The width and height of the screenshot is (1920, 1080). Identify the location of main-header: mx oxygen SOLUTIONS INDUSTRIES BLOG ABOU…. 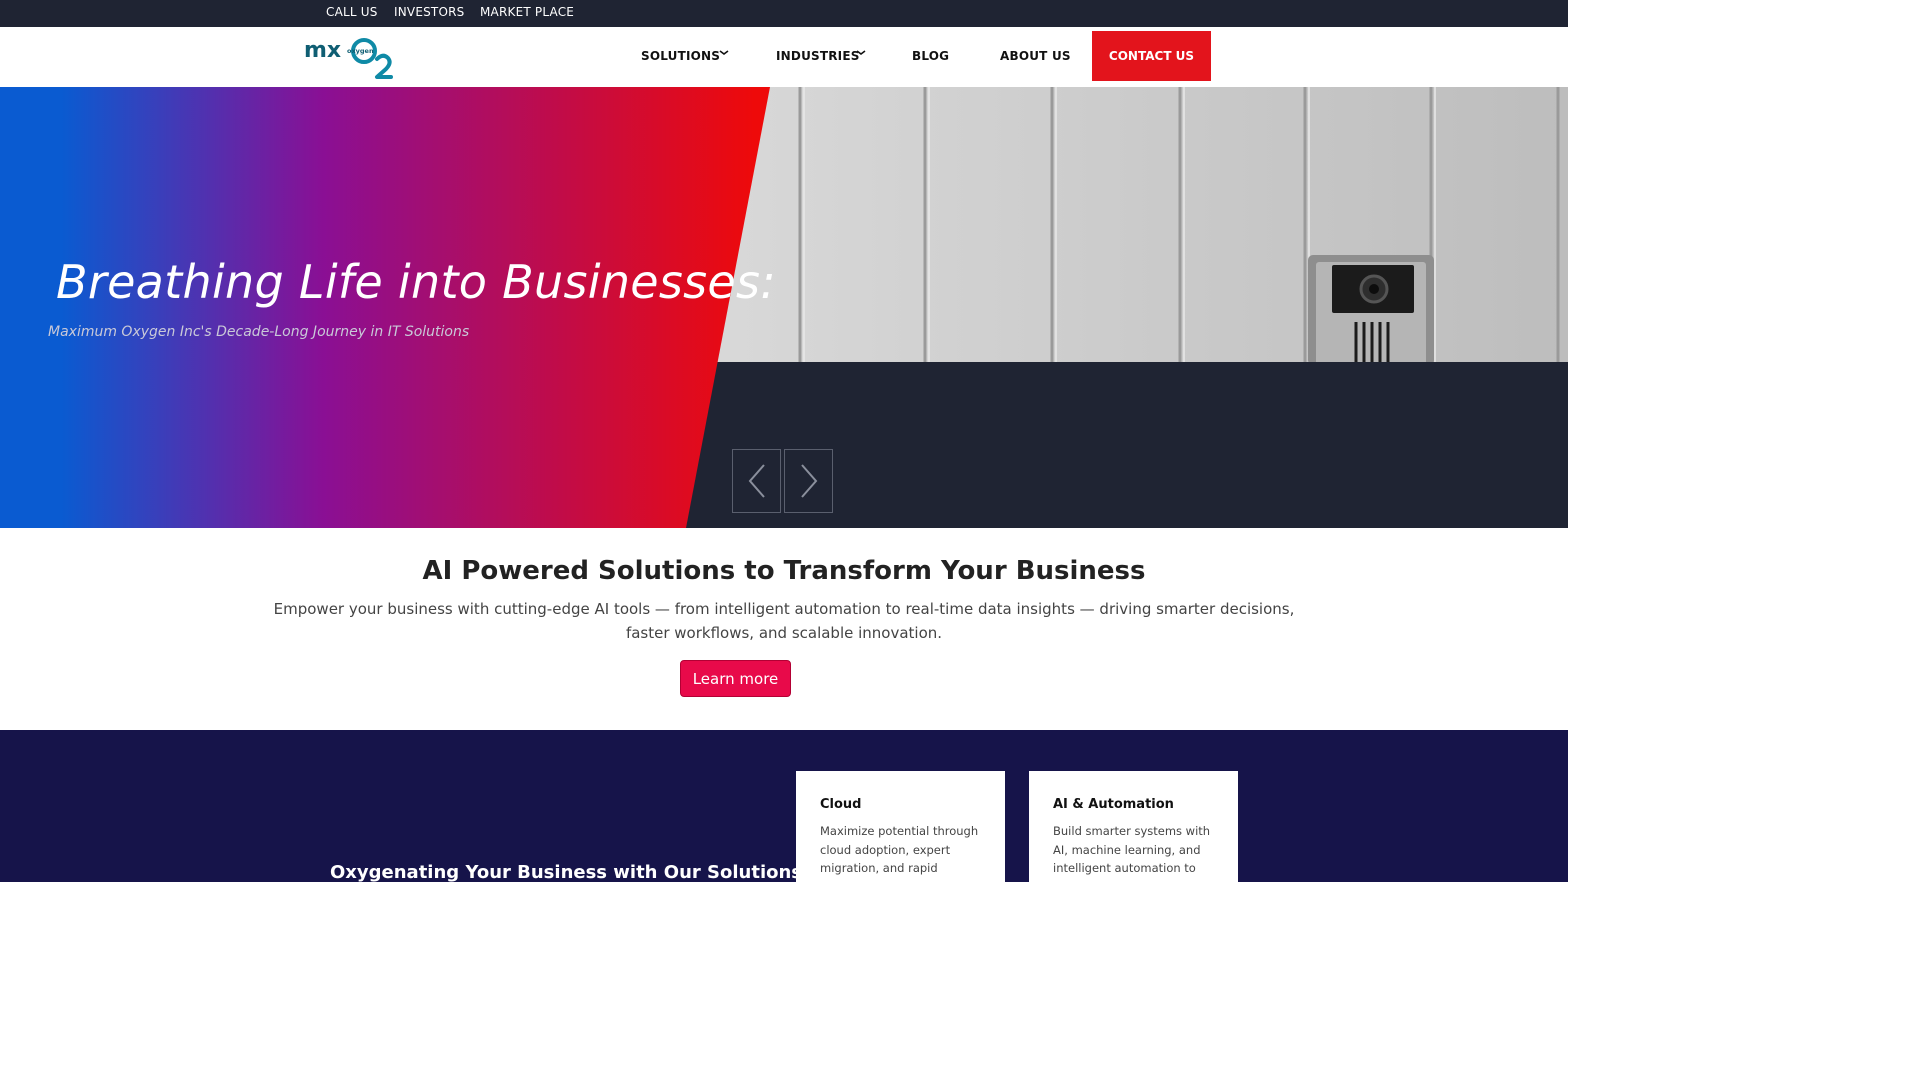
(784, 57).